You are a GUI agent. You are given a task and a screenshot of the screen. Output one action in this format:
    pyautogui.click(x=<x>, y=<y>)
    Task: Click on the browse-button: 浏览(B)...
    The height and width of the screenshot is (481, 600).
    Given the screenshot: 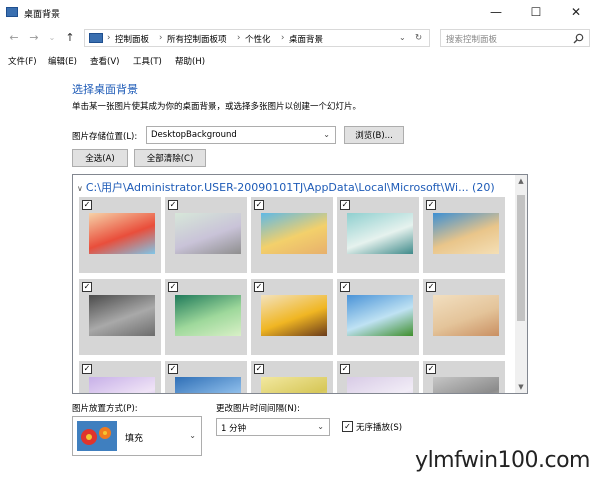 What is the action you would take?
    pyautogui.click(x=374, y=135)
    